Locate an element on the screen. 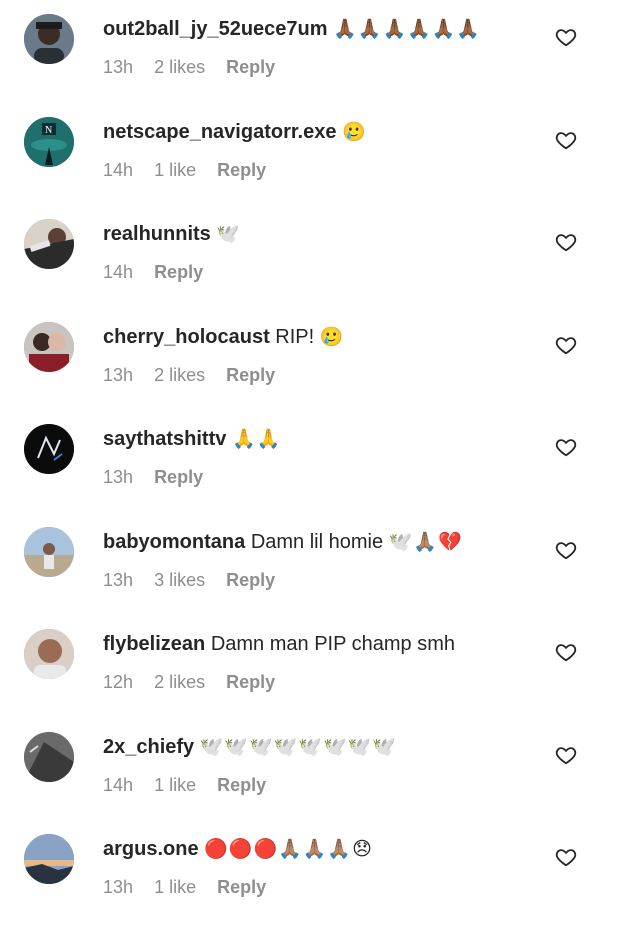  comment-emoji: 🕊️🕊️🕊️🕊️🕊️🕊️🕊️🕊️ is located at coordinates (298, 747).